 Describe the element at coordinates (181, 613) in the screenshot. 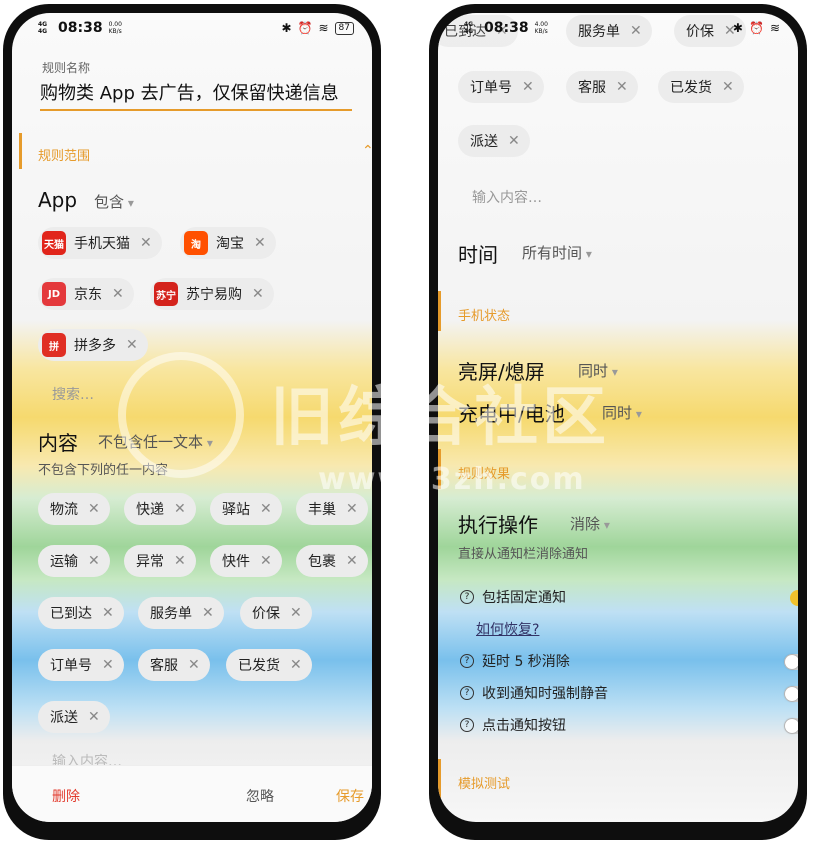

I see `keyword-chip: 服务单 ✕` at that location.